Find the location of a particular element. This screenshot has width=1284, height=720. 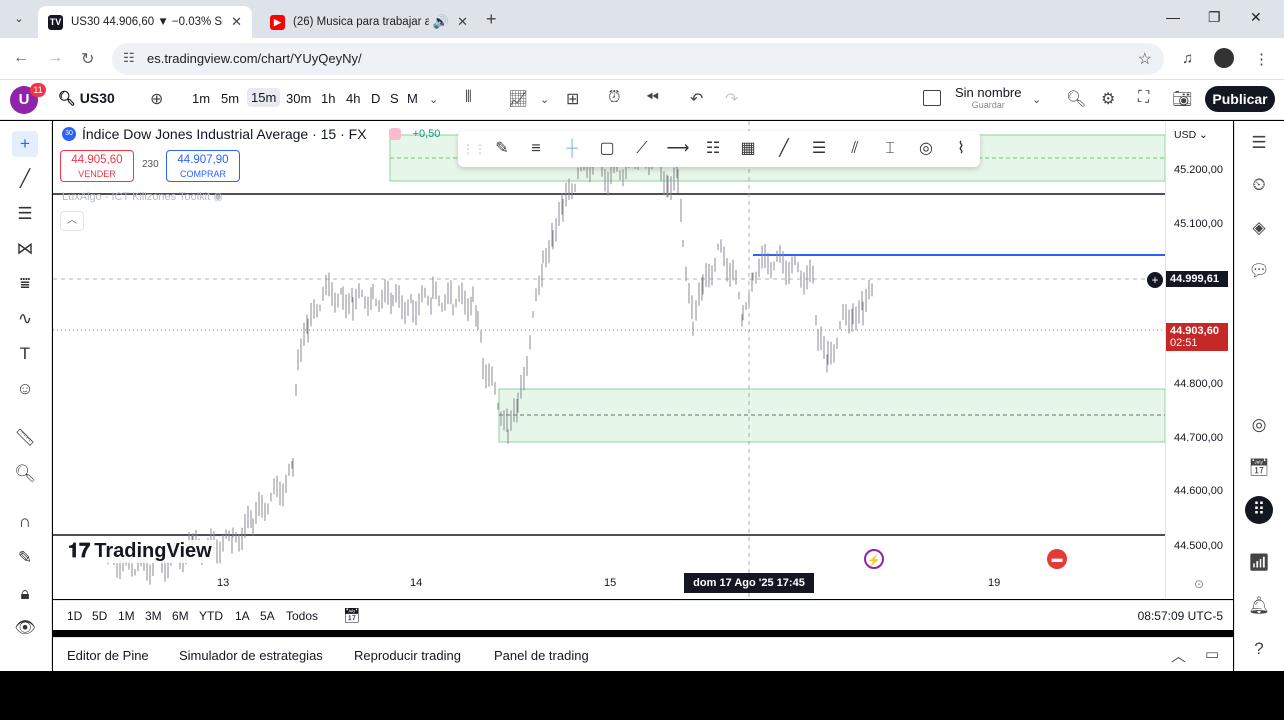

emoji-icon: ☺ is located at coordinates (25, 389).